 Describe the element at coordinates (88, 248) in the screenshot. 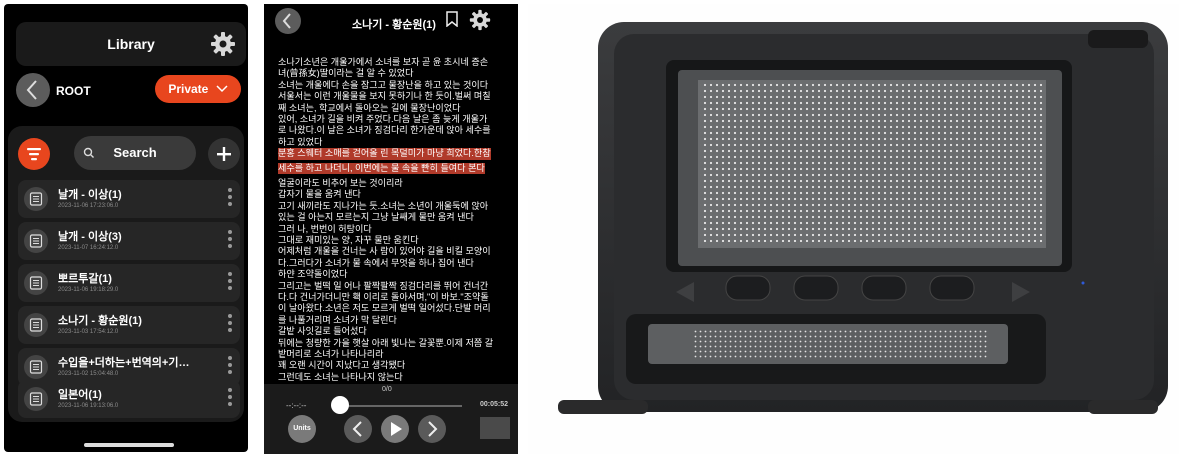

I see `list-item-date: 2023-11-07 16:24:12.0` at that location.